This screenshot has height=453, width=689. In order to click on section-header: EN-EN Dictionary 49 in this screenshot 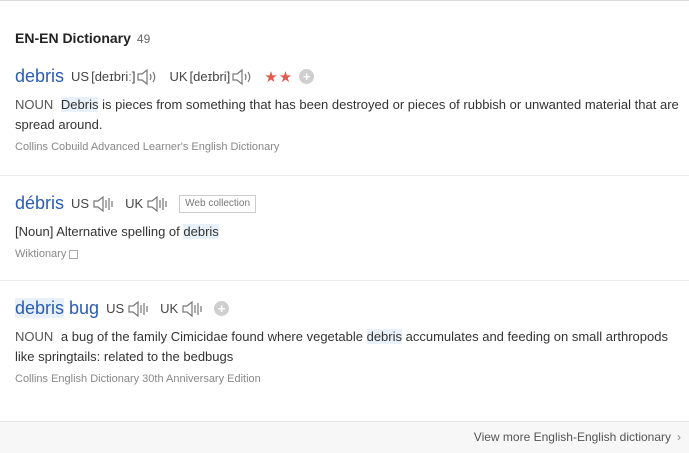, I will do `click(82, 38)`.